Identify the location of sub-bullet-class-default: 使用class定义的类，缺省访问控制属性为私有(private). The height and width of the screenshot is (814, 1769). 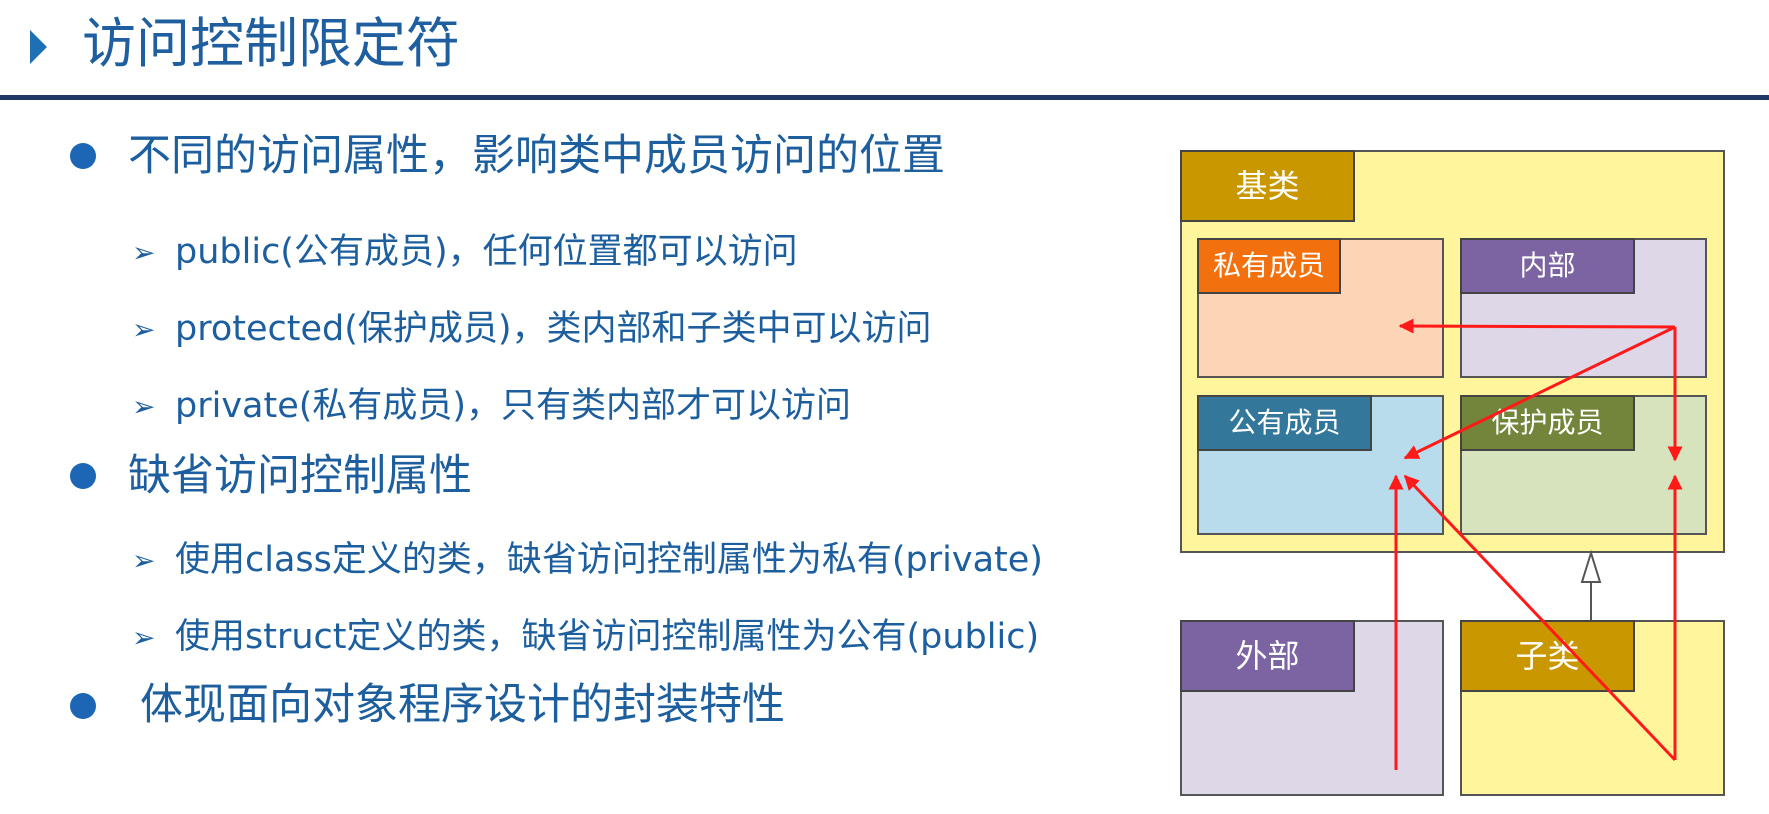
(609, 560).